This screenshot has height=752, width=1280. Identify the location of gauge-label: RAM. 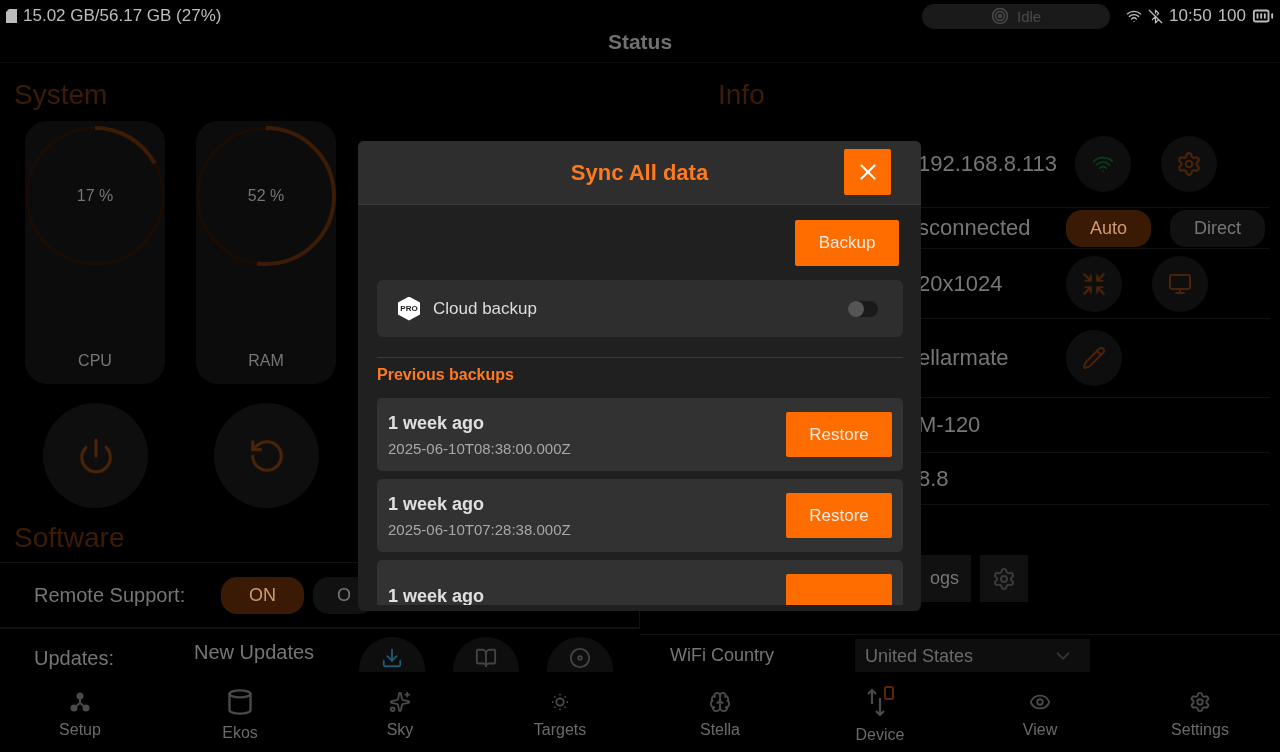
(266, 361).